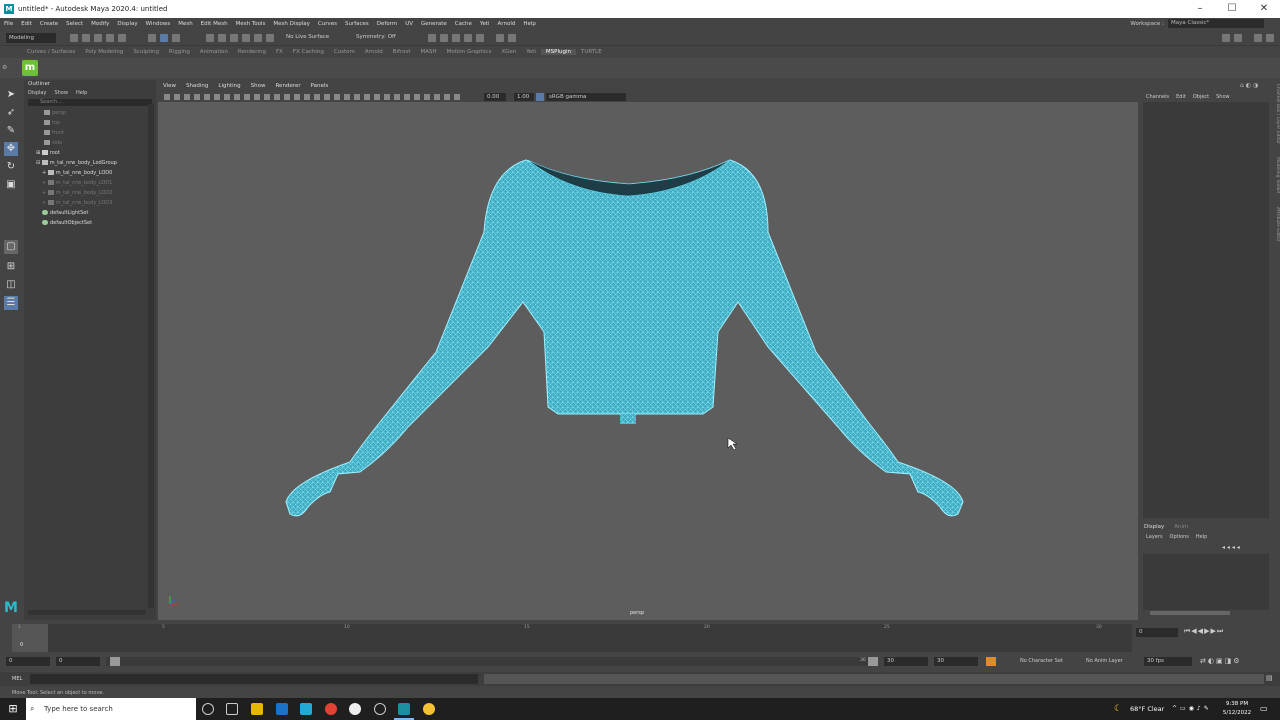  I want to click on current-frame-field: 0, so click(1157, 632).